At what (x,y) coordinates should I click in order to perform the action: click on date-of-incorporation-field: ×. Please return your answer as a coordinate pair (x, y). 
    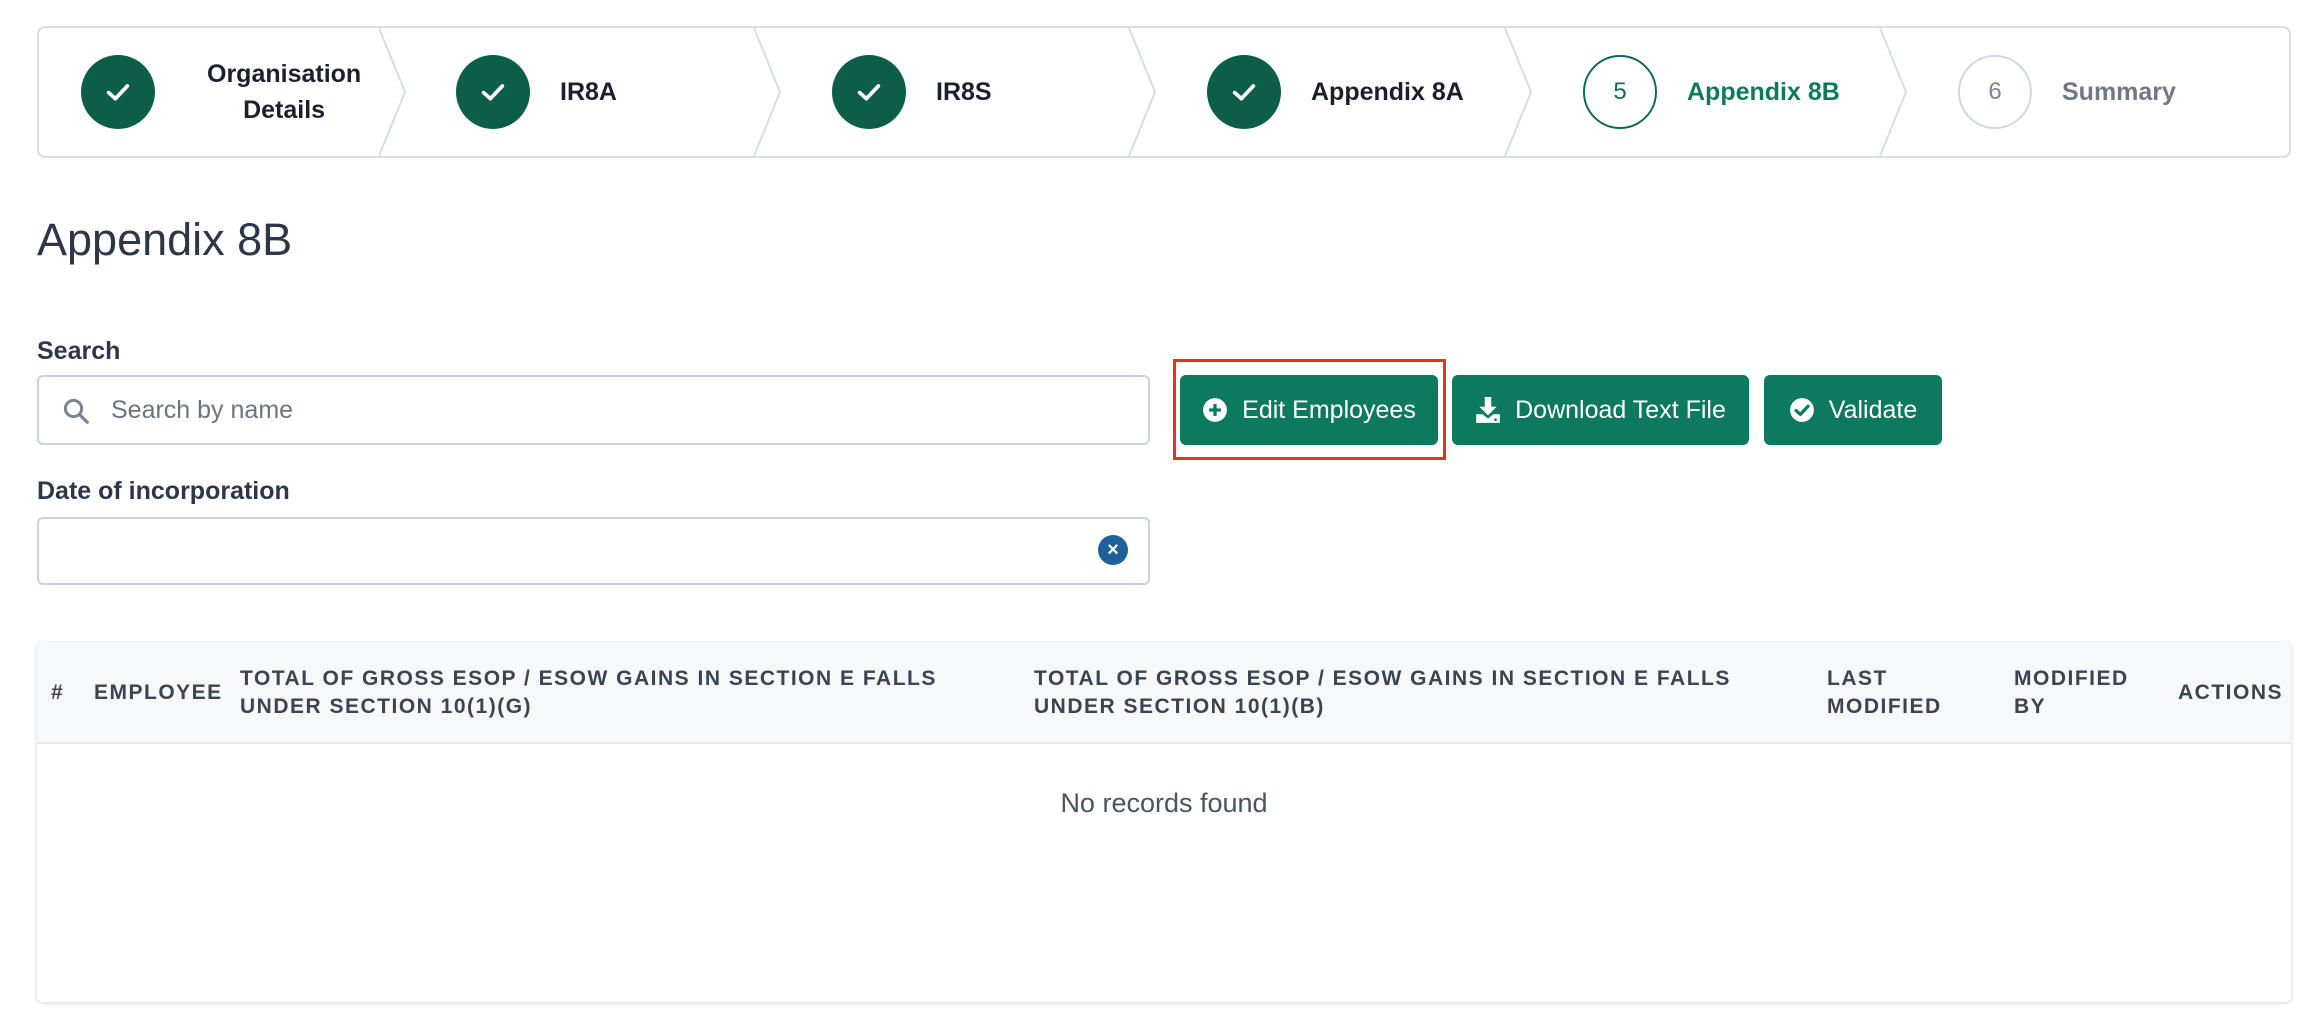
    Looking at the image, I should click on (593, 551).